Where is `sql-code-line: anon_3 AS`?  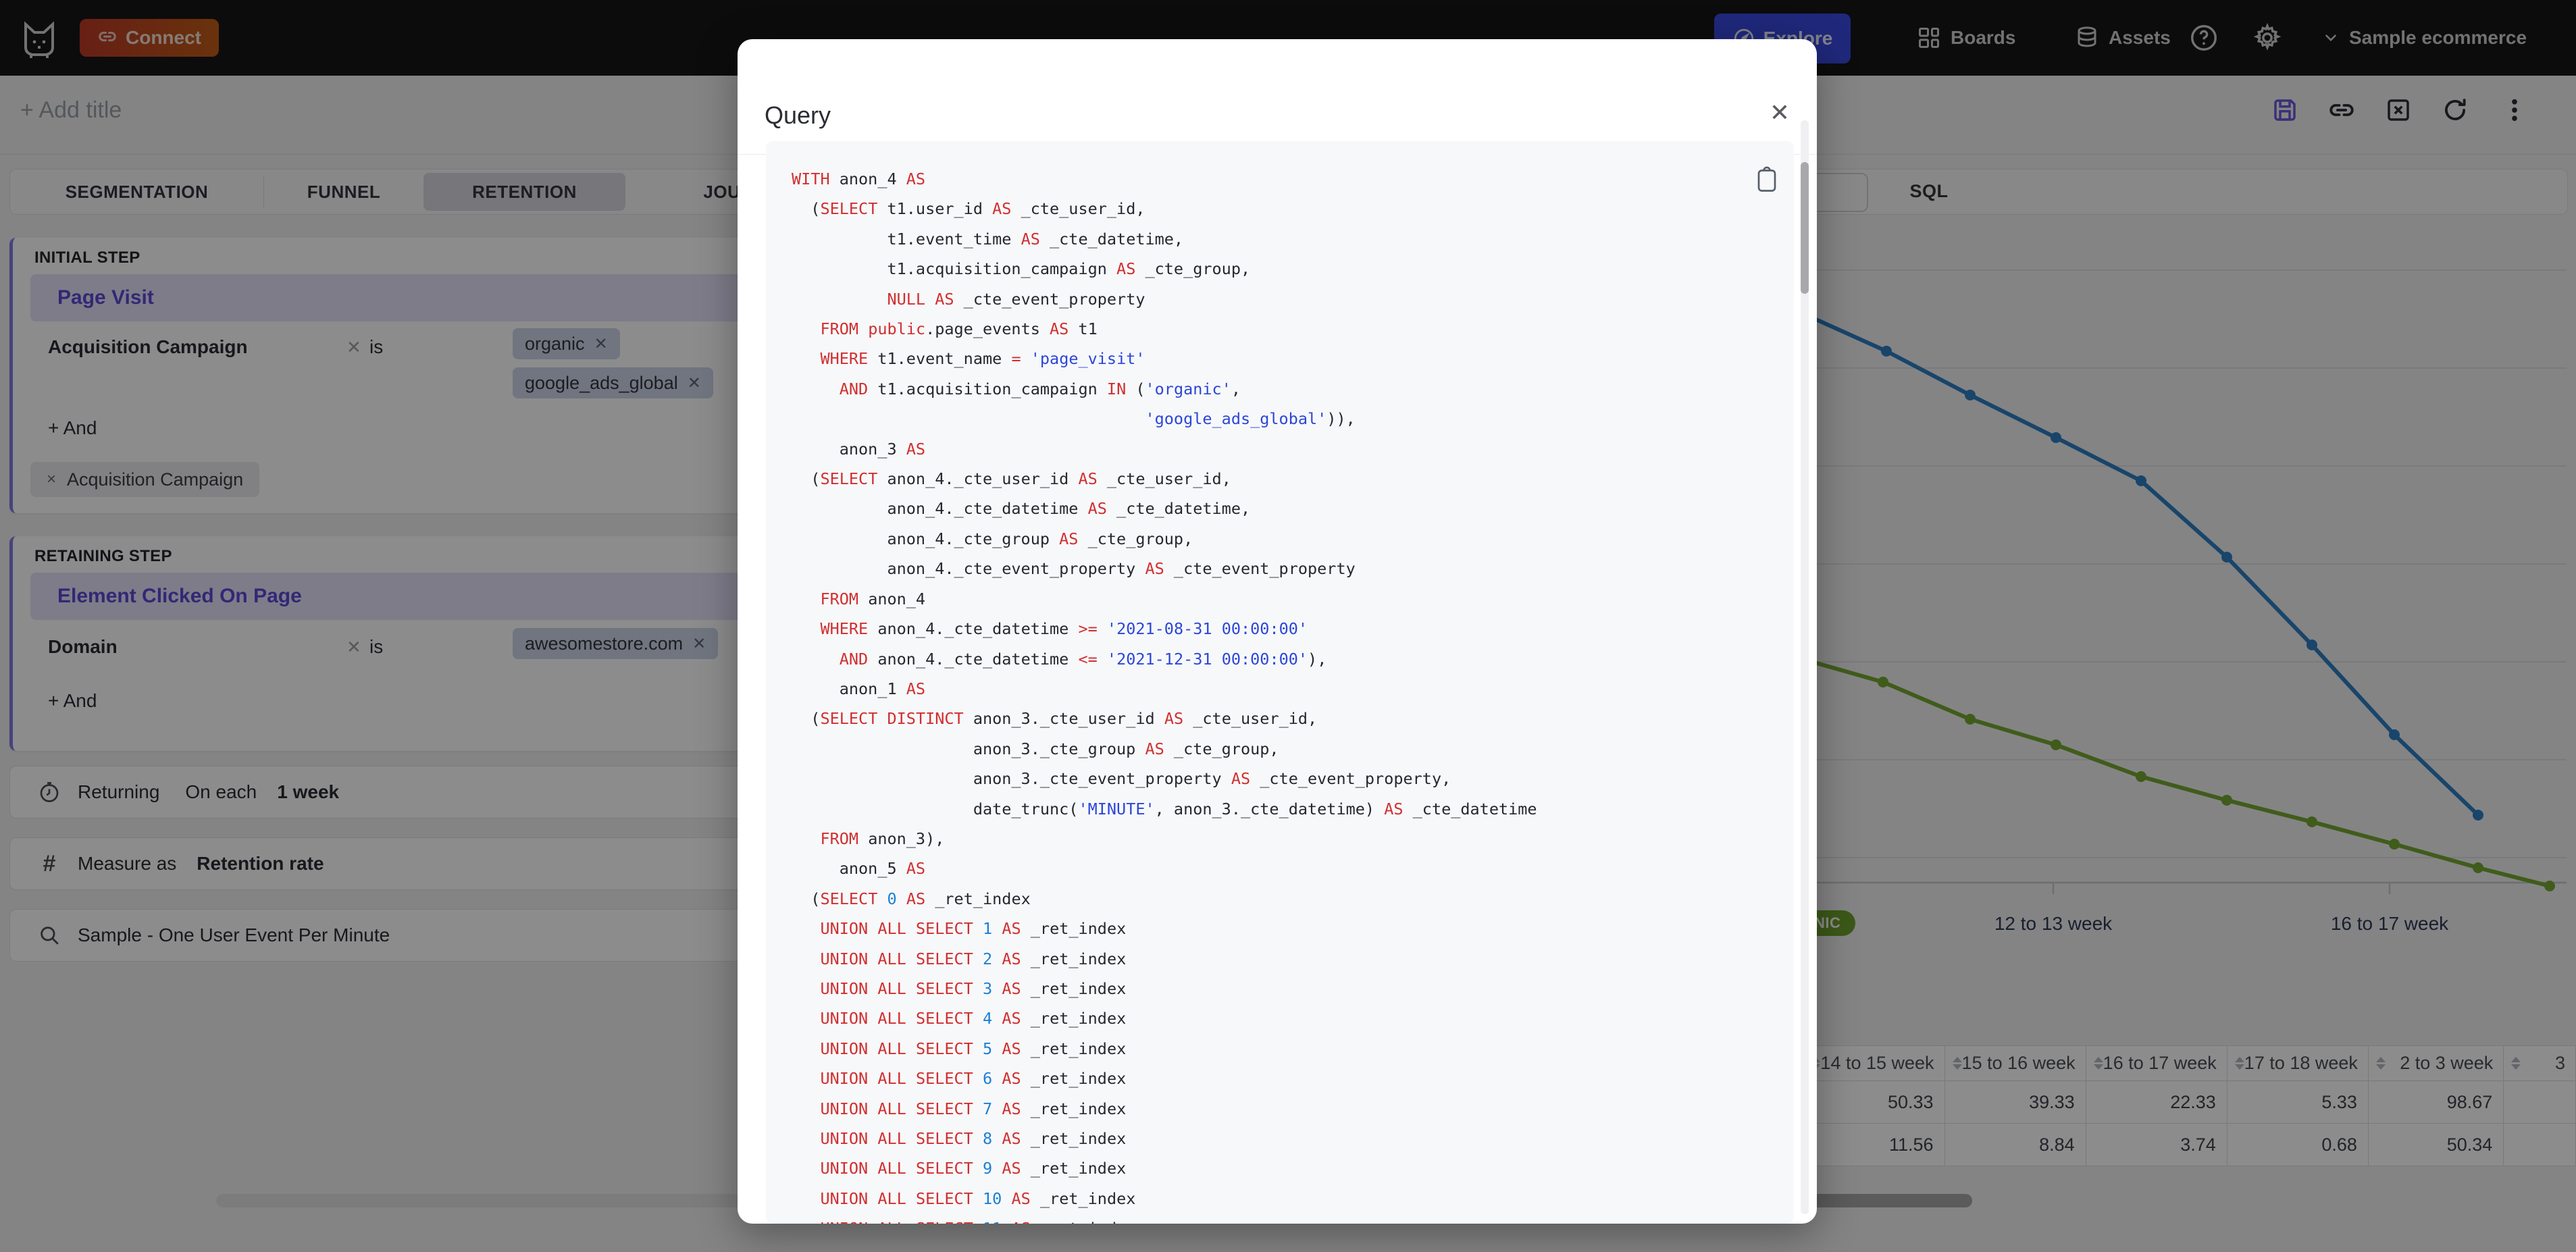 sql-code-line: anon_3 AS is located at coordinates (859, 449).